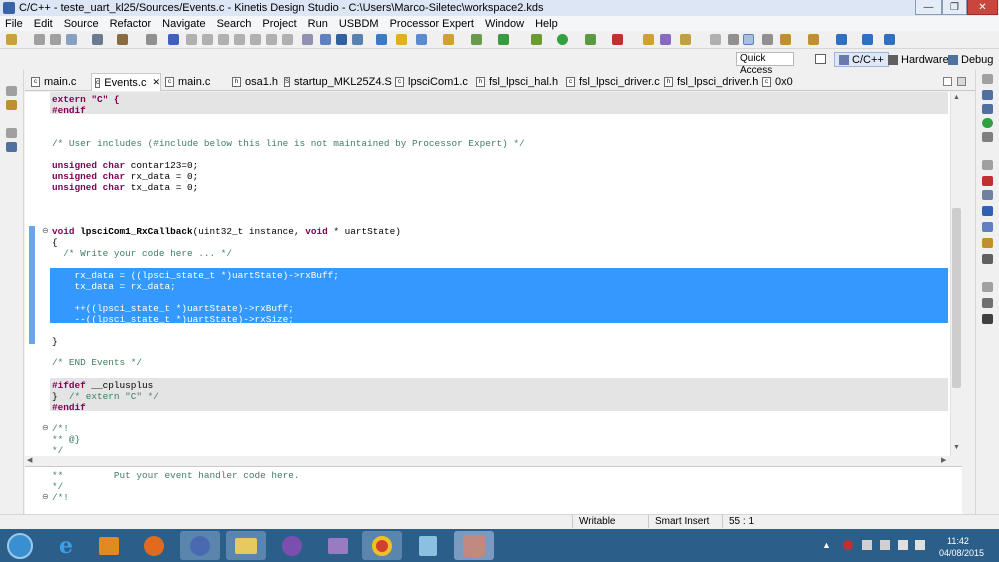  Describe the element at coordinates (665, 39) in the screenshot. I see `open-element-icon` at that location.